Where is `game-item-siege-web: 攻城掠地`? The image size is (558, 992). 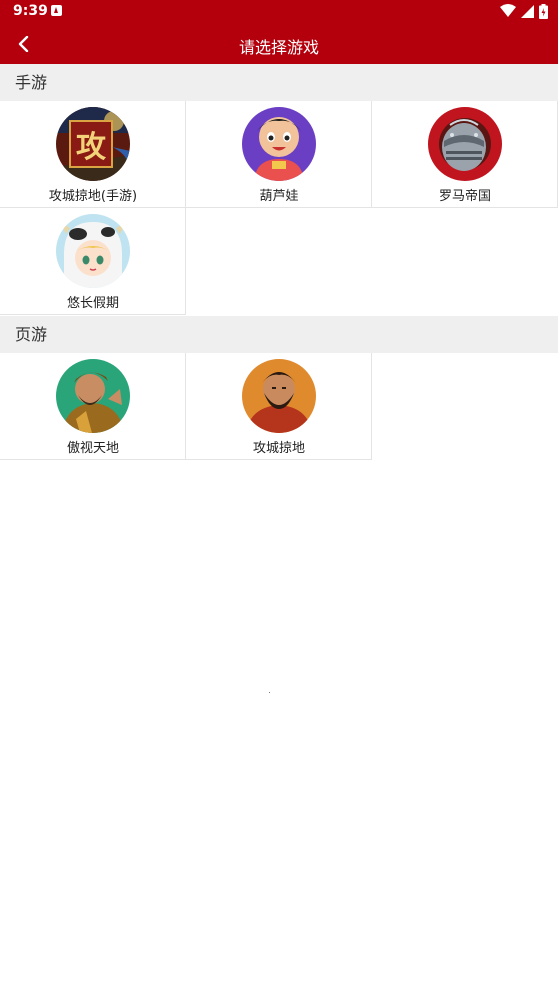 game-item-siege-web: 攻城掠地 is located at coordinates (279, 406).